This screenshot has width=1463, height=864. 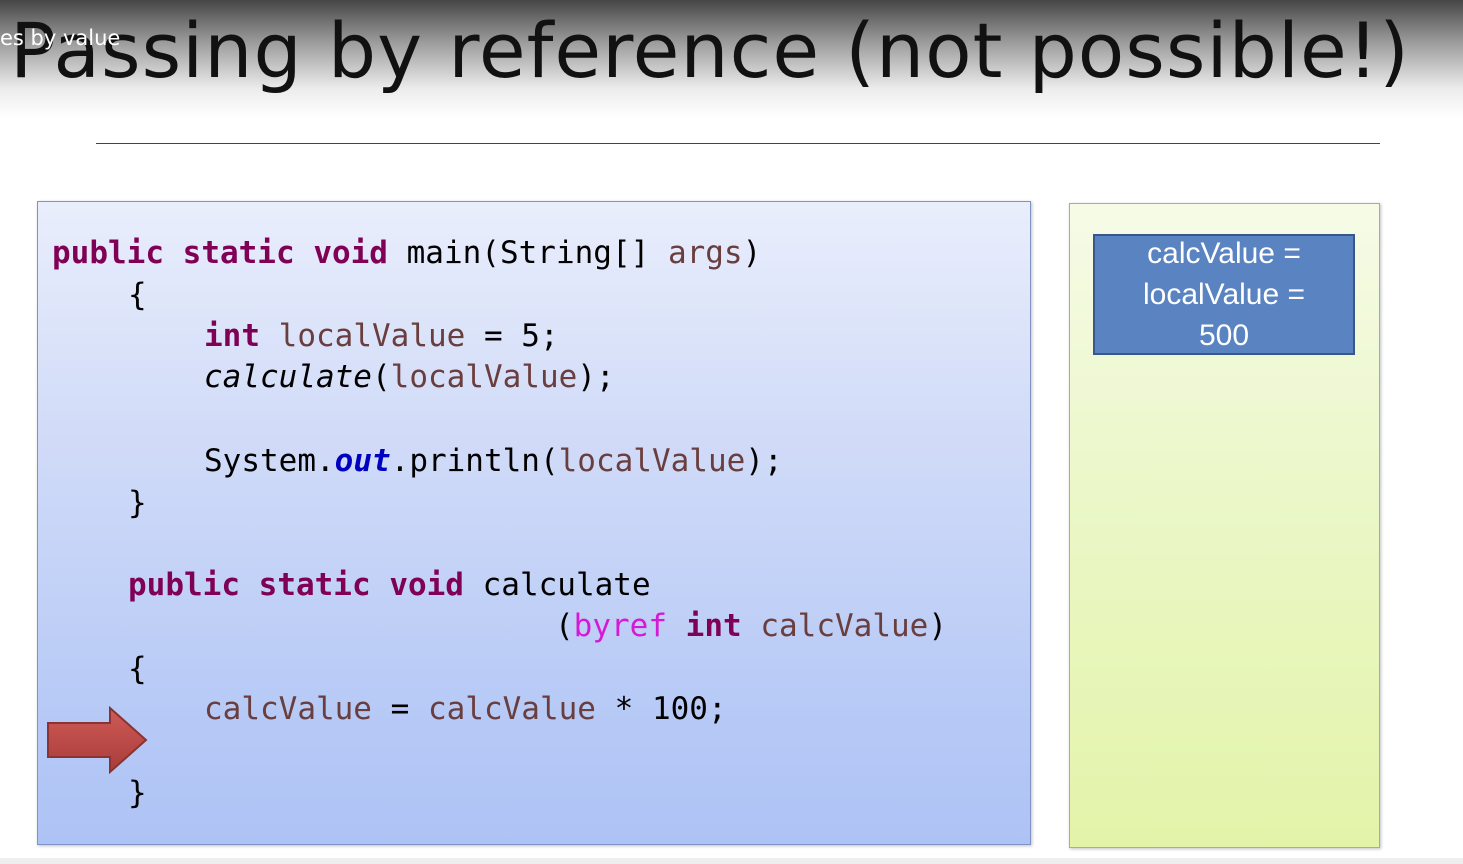 What do you see at coordinates (537, 253) in the screenshot?
I see `method-name-main: main(String[]` at bounding box center [537, 253].